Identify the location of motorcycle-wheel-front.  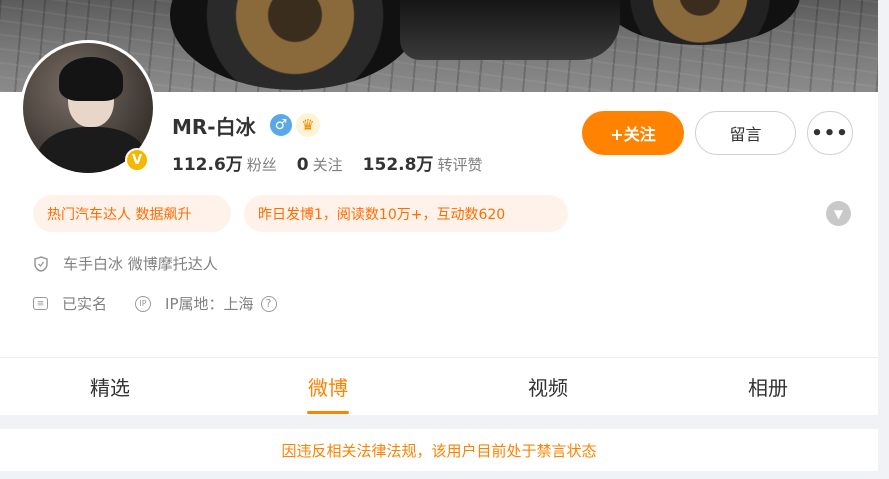
(295, 45).